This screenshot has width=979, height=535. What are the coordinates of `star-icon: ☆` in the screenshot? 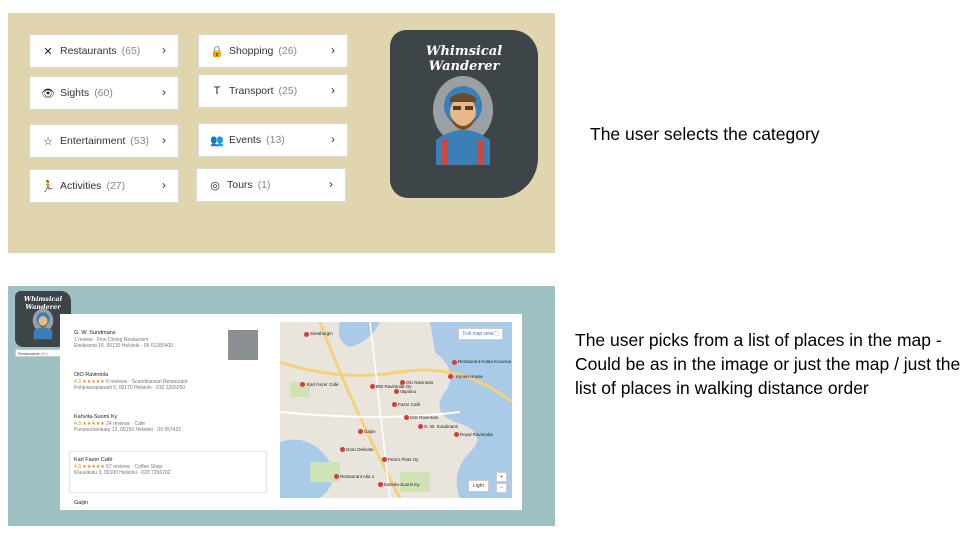 It's located at (48, 141).